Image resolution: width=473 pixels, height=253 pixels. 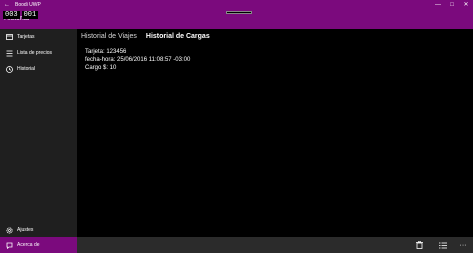 I want to click on list-view-button, so click(x=443, y=245).